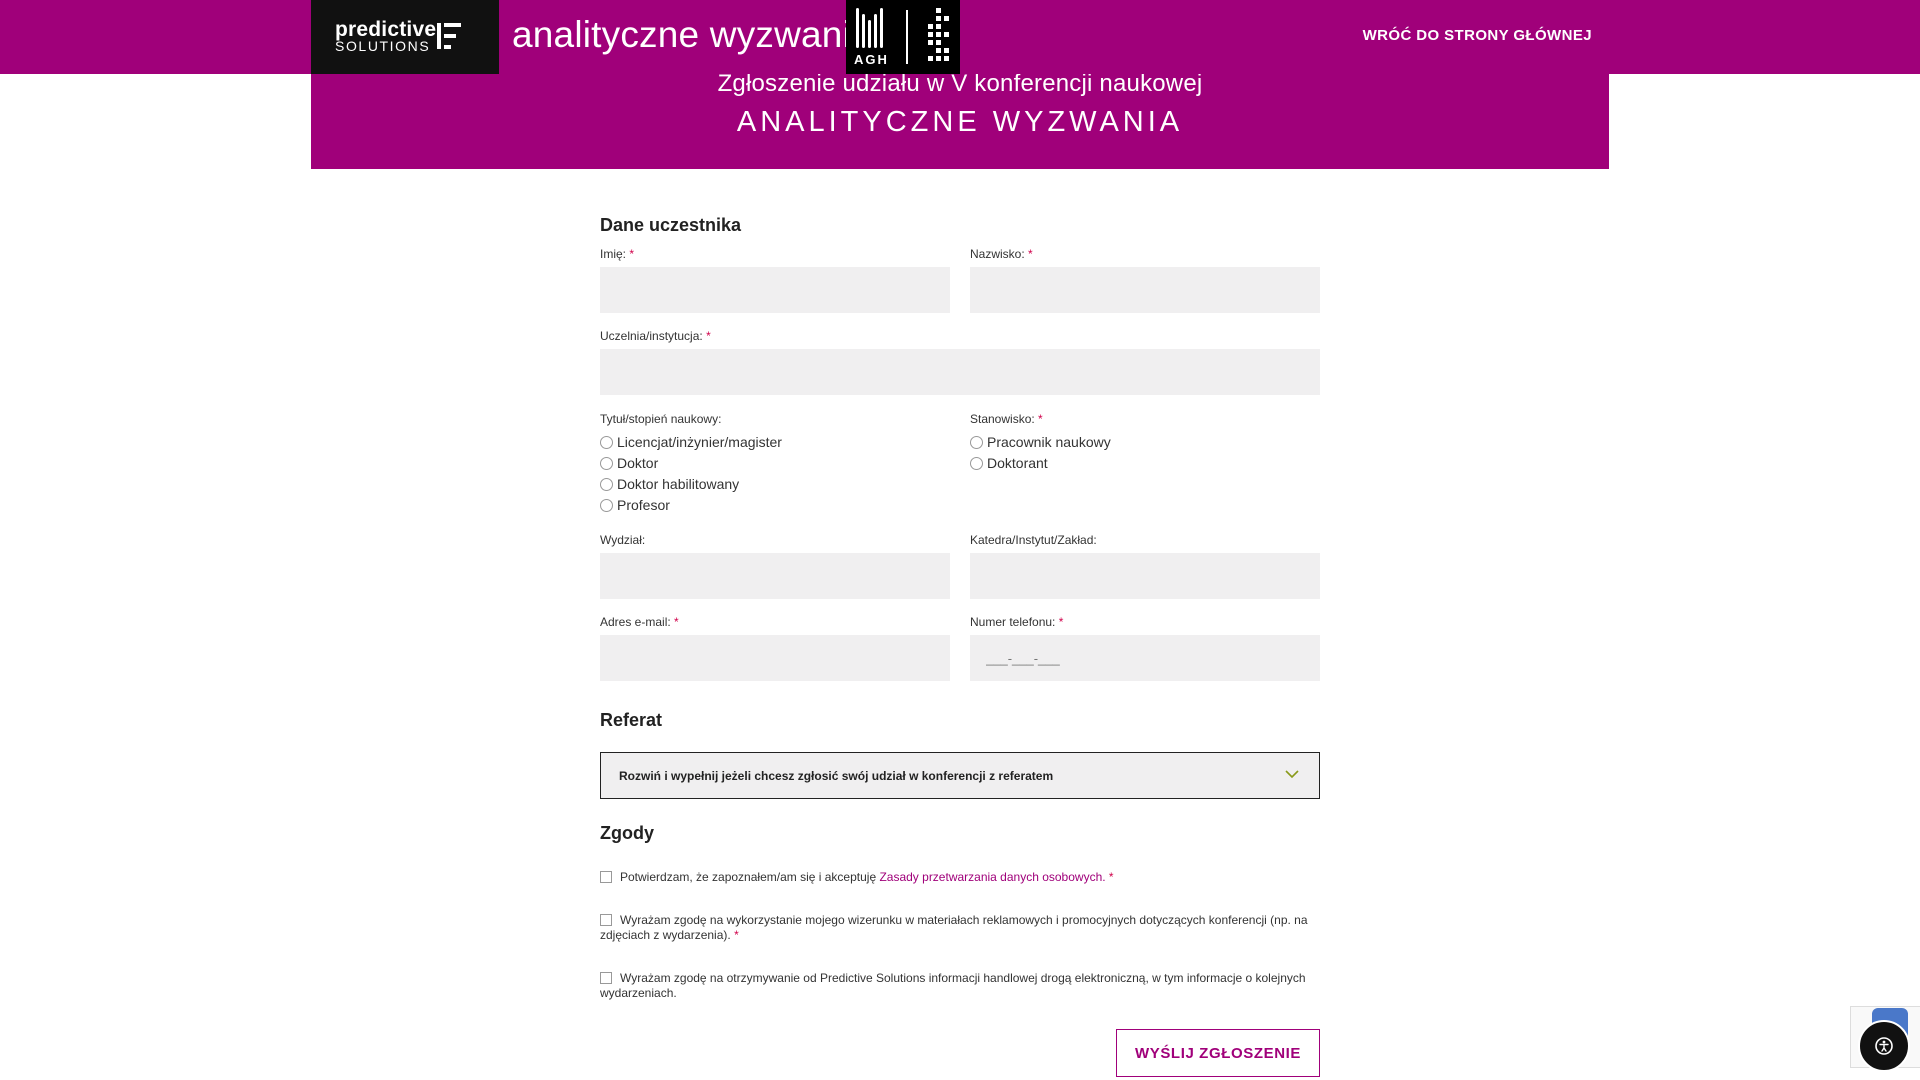 This screenshot has height=1080, width=1920. Describe the element at coordinates (627, 833) in the screenshot. I see `section-title-consents: Zgody` at that location.